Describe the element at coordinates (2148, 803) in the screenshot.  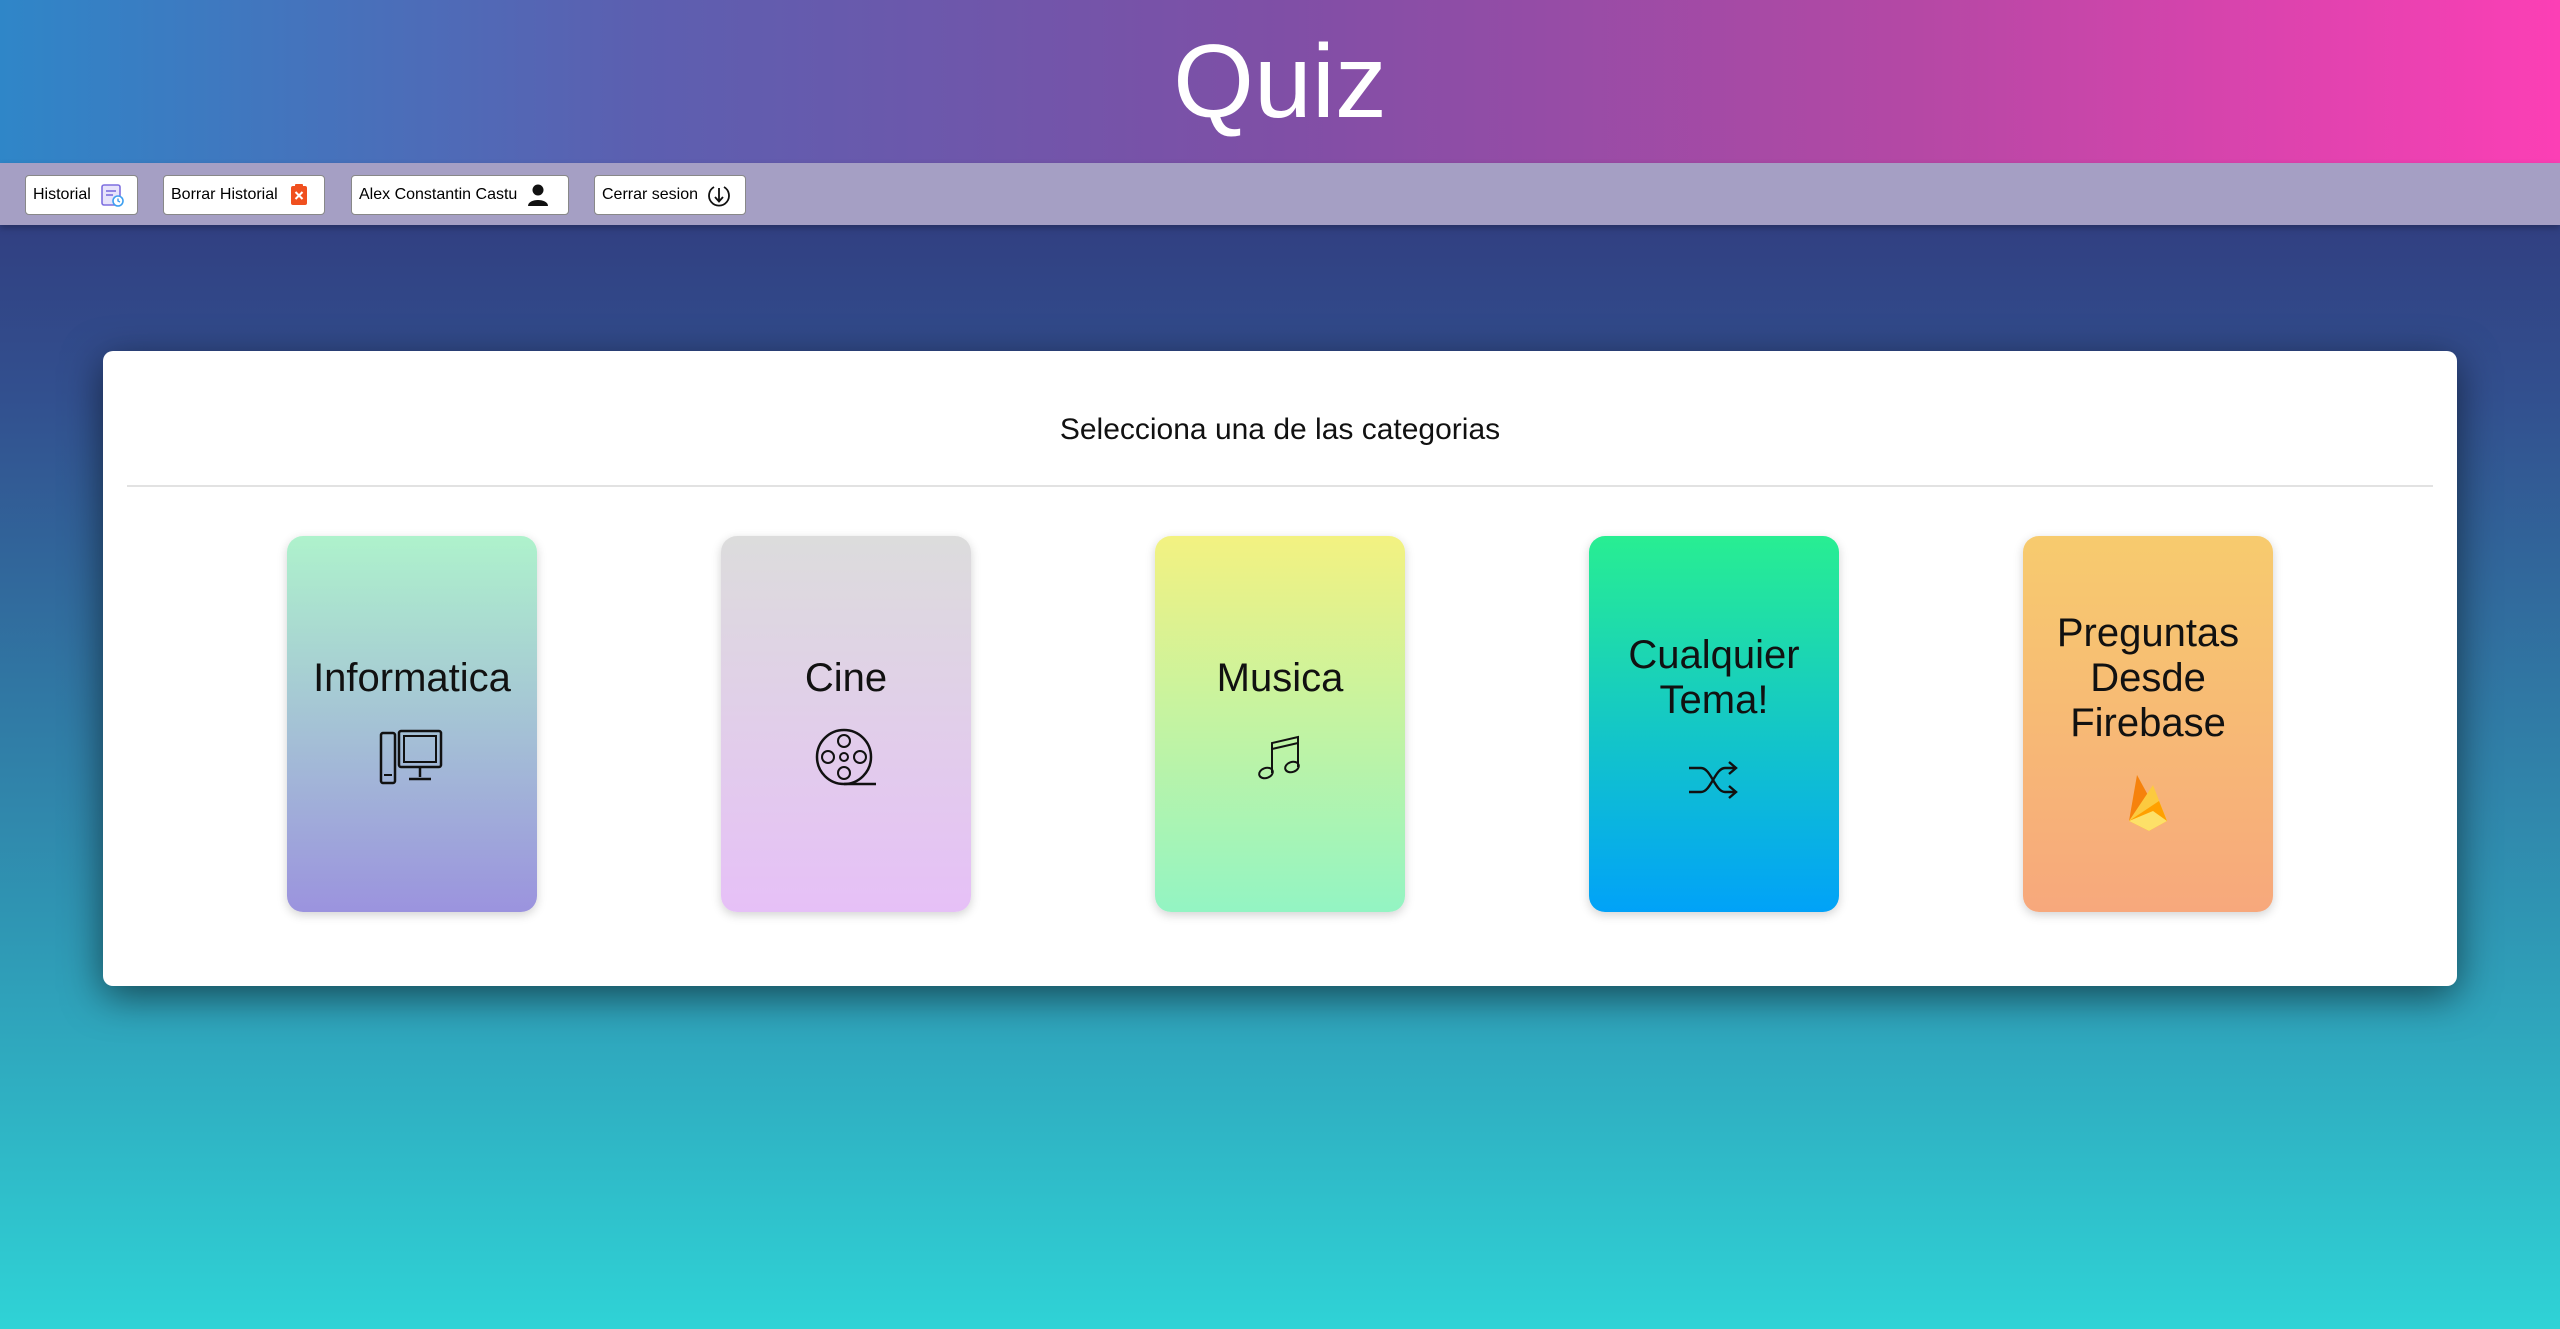
I see `firebase-icon` at that location.